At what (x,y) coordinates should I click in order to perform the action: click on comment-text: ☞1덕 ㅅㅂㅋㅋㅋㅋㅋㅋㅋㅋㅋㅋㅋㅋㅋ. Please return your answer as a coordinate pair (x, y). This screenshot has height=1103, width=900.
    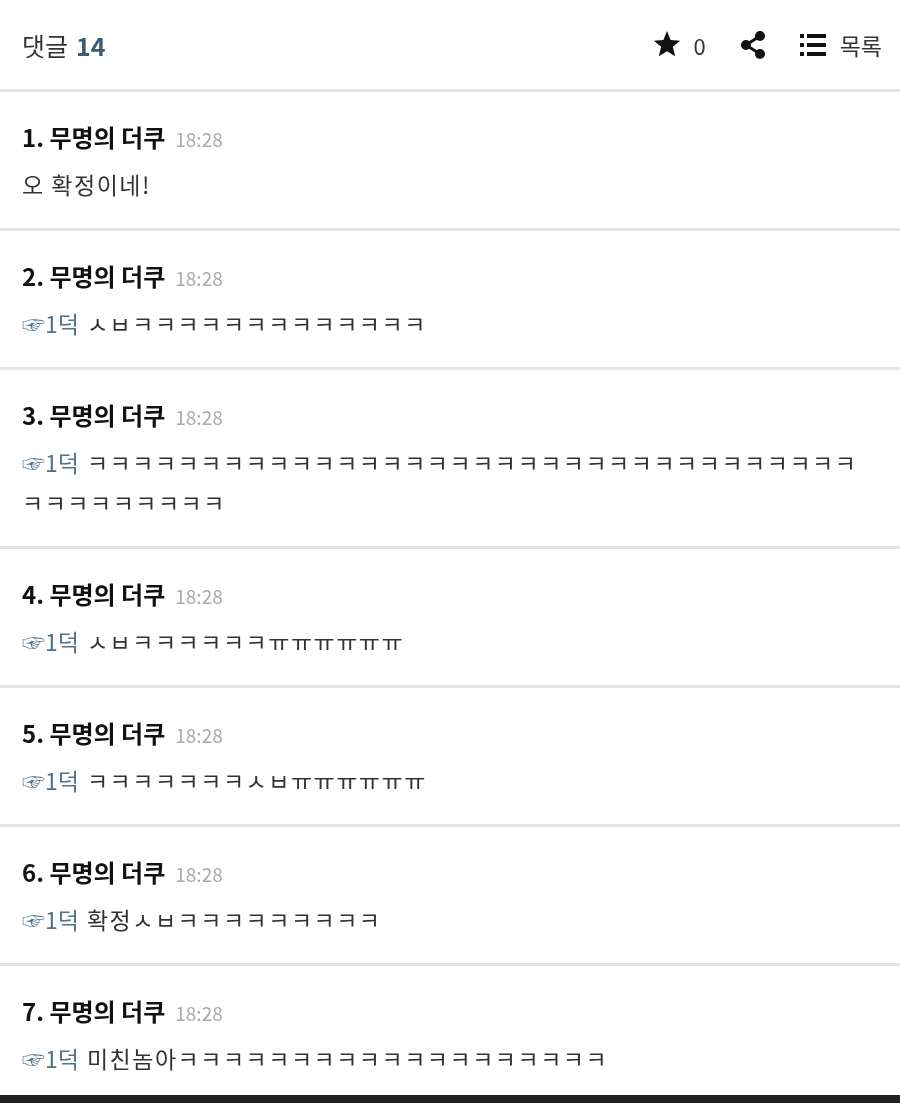
    Looking at the image, I should click on (225, 323).